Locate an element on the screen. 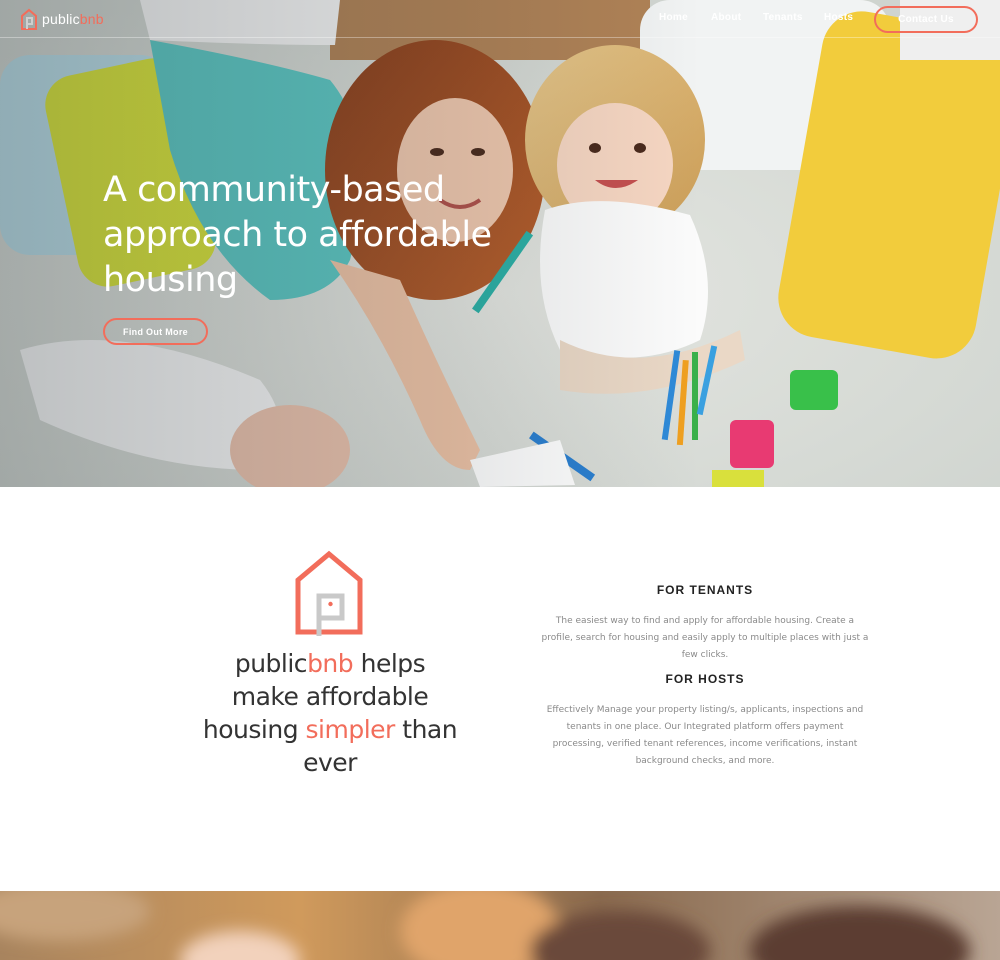 The image size is (1000, 960). house-brand-icon is located at coordinates (329, 593).